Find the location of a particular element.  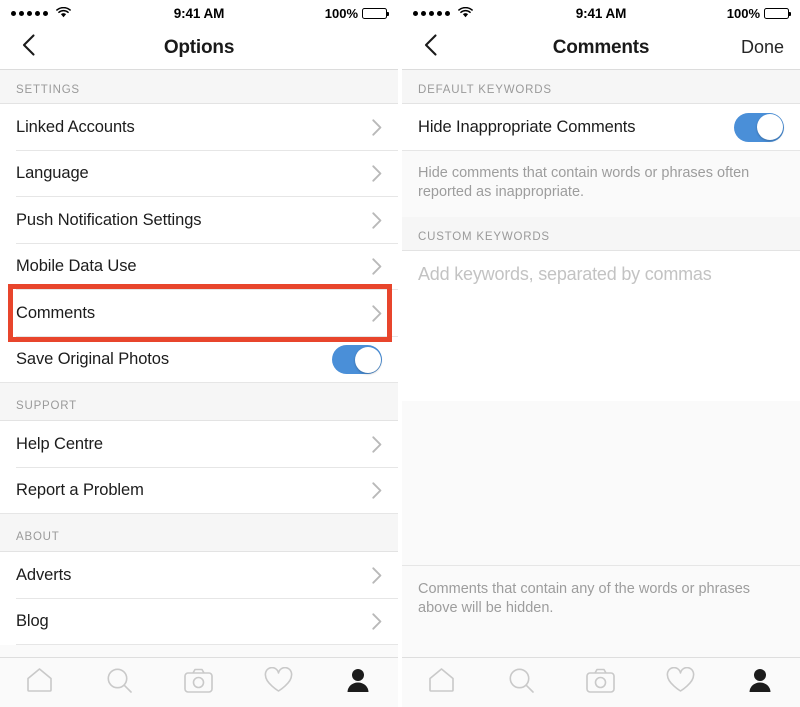

row-label: Comments is located at coordinates (55, 312).